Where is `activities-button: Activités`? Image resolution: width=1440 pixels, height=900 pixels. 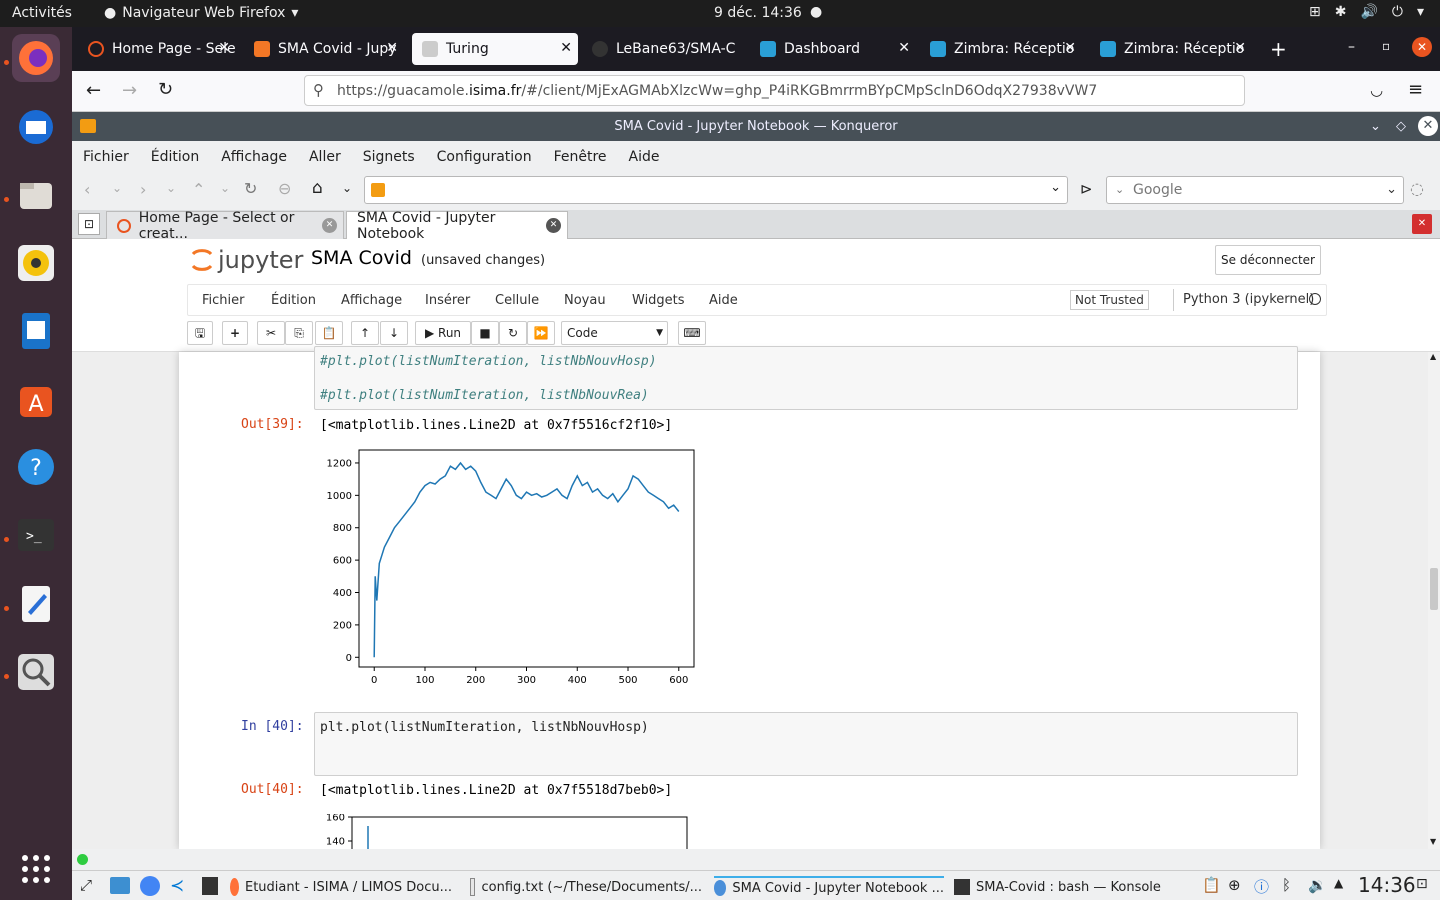 activities-button: Activités is located at coordinates (42, 13).